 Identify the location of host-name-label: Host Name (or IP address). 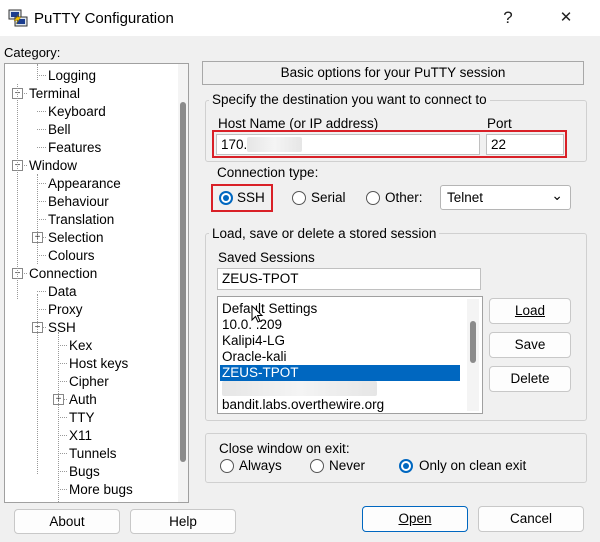
(298, 123).